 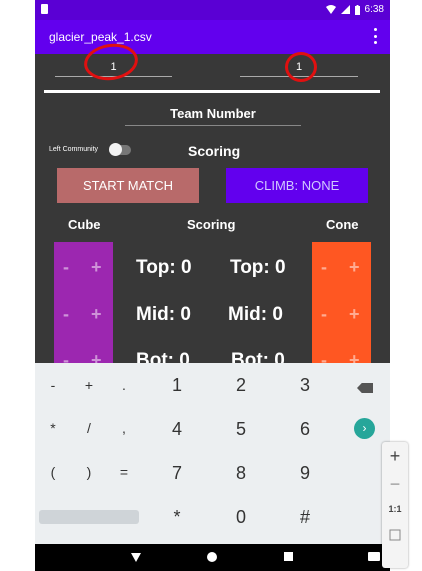 What do you see at coordinates (163, 314) in the screenshot?
I see `cube-mid-score: Mid: 0` at bounding box center [163, 314].